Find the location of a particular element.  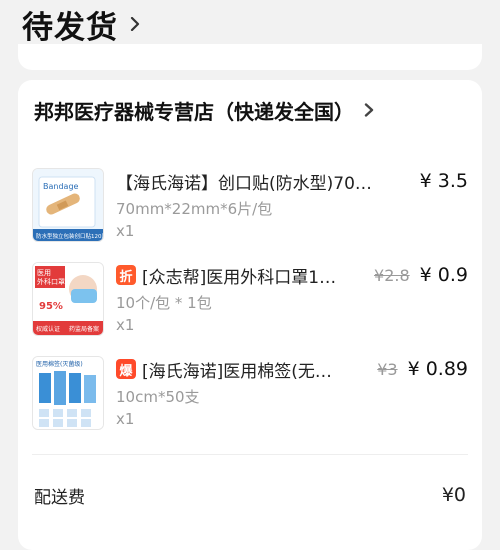

product-price: ¥ 3.5 is located at coordinates (443, 181).